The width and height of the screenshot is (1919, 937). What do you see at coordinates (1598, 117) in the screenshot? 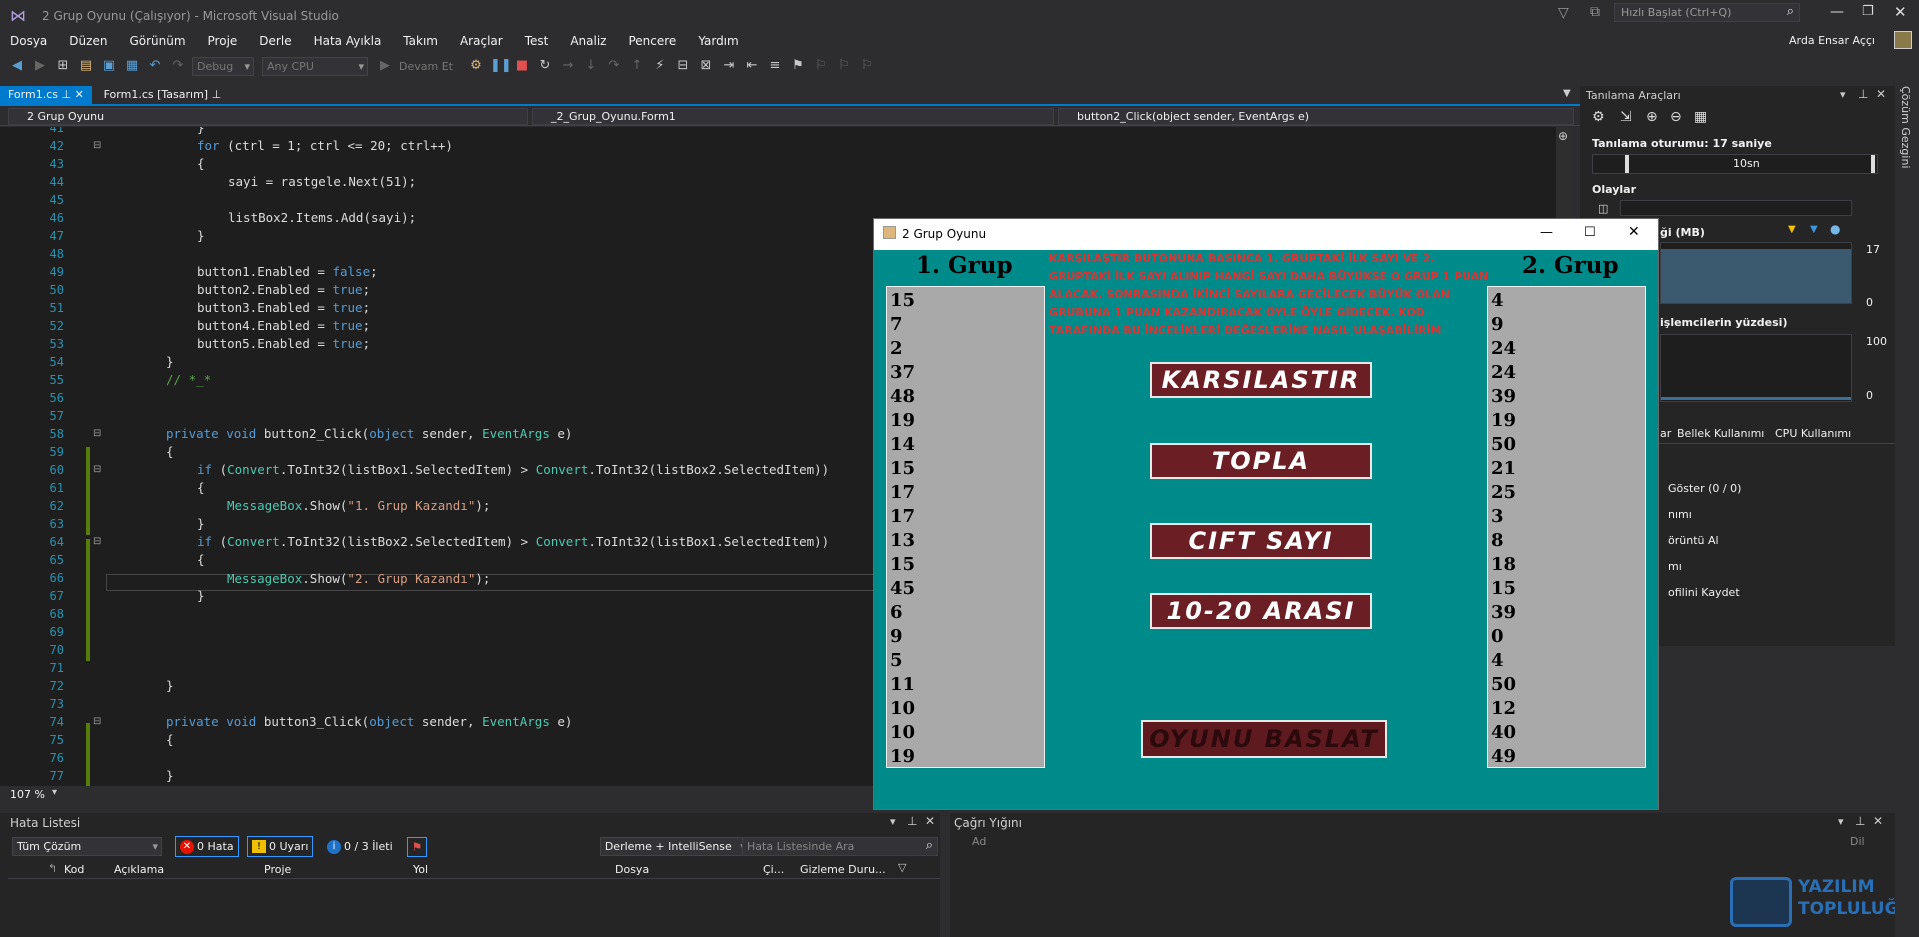
I see `settings-icon: ⚙` at bounding box center [1598, 117].